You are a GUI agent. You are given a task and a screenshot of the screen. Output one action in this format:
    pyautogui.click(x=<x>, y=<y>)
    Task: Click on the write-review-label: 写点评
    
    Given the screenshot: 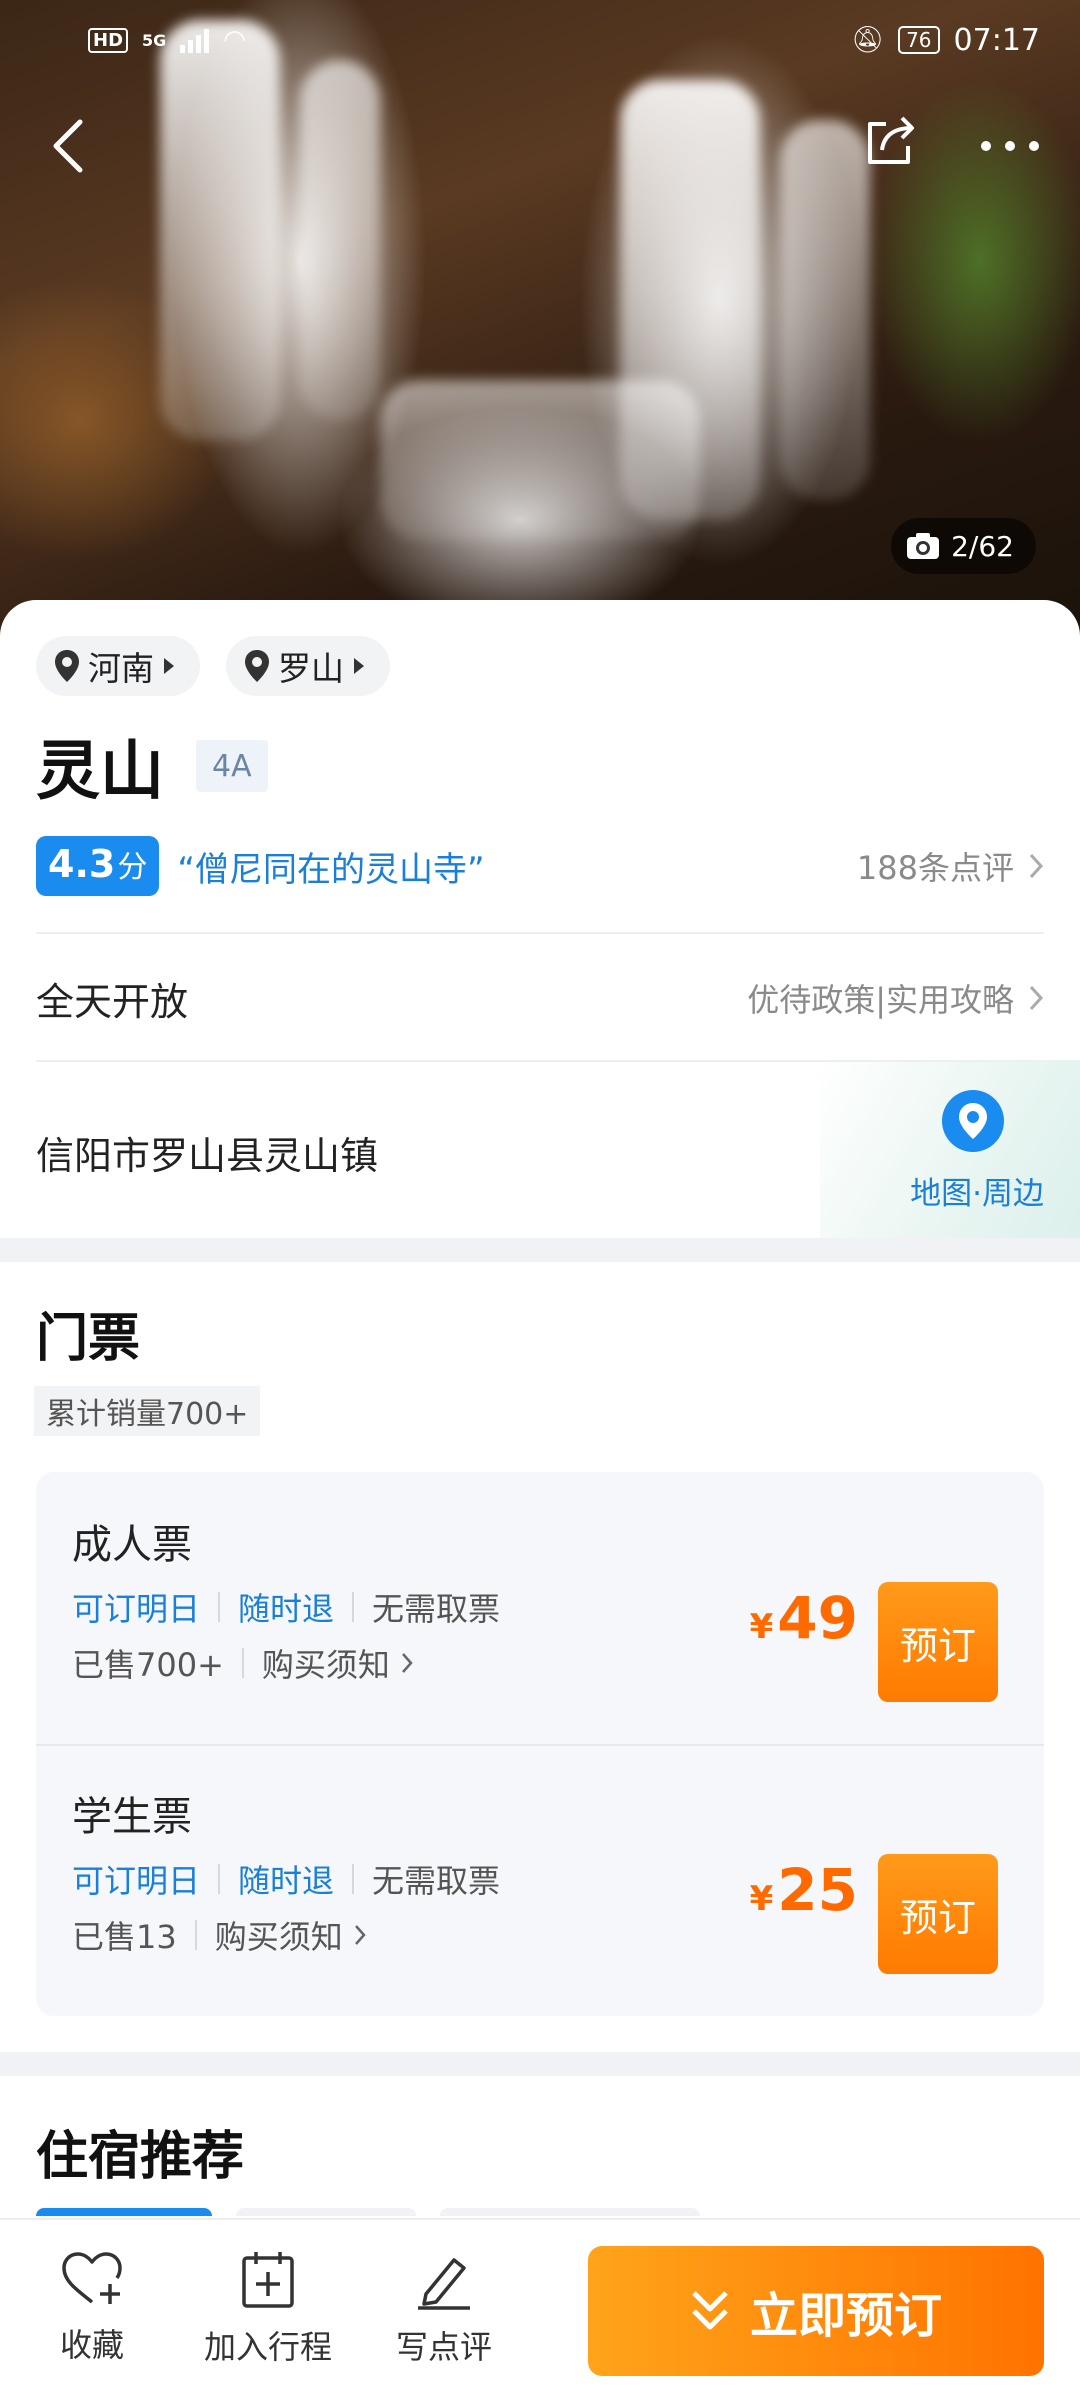 What is the action you would take?
    pyautogui.click(x=444, y=2347)
    